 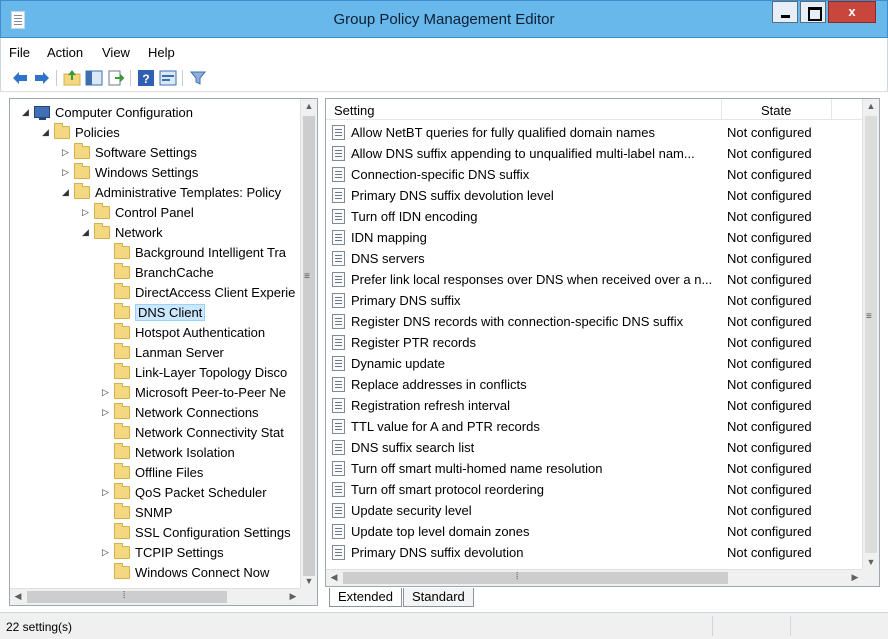 What do you see at coordinates (776, 110) in the screenshot?
I see `column-header-state: State` at bounding box center [776, 110].